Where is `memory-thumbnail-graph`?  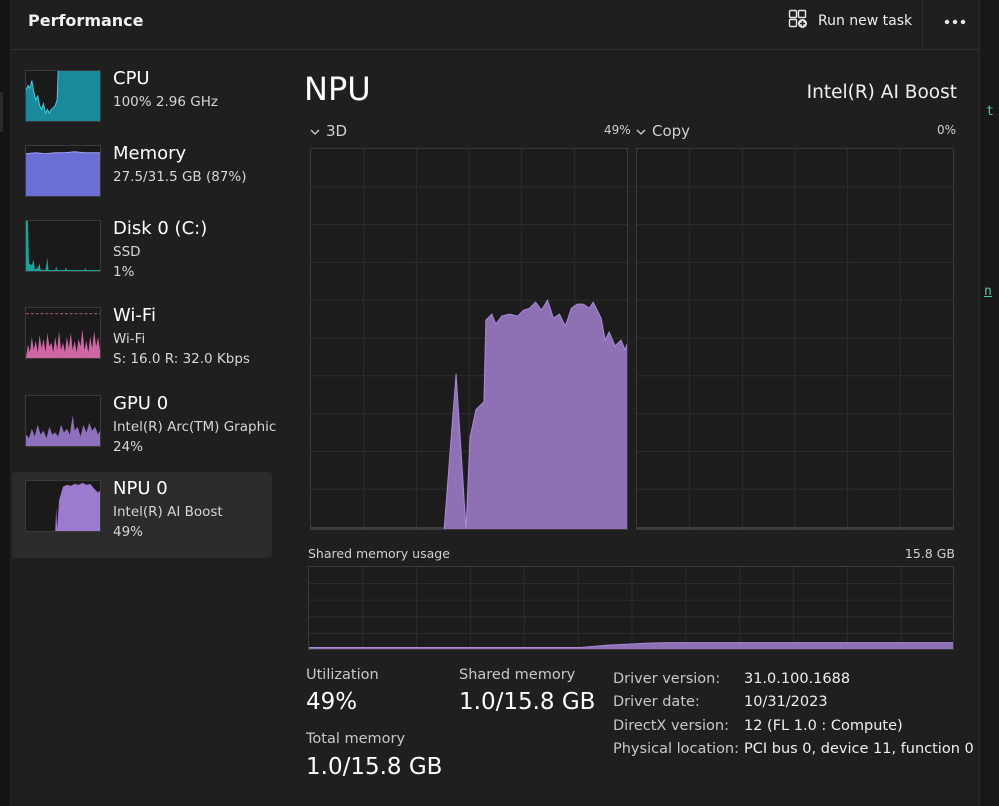
memory-thumbnail-graph is located at coordinates (63, 171).